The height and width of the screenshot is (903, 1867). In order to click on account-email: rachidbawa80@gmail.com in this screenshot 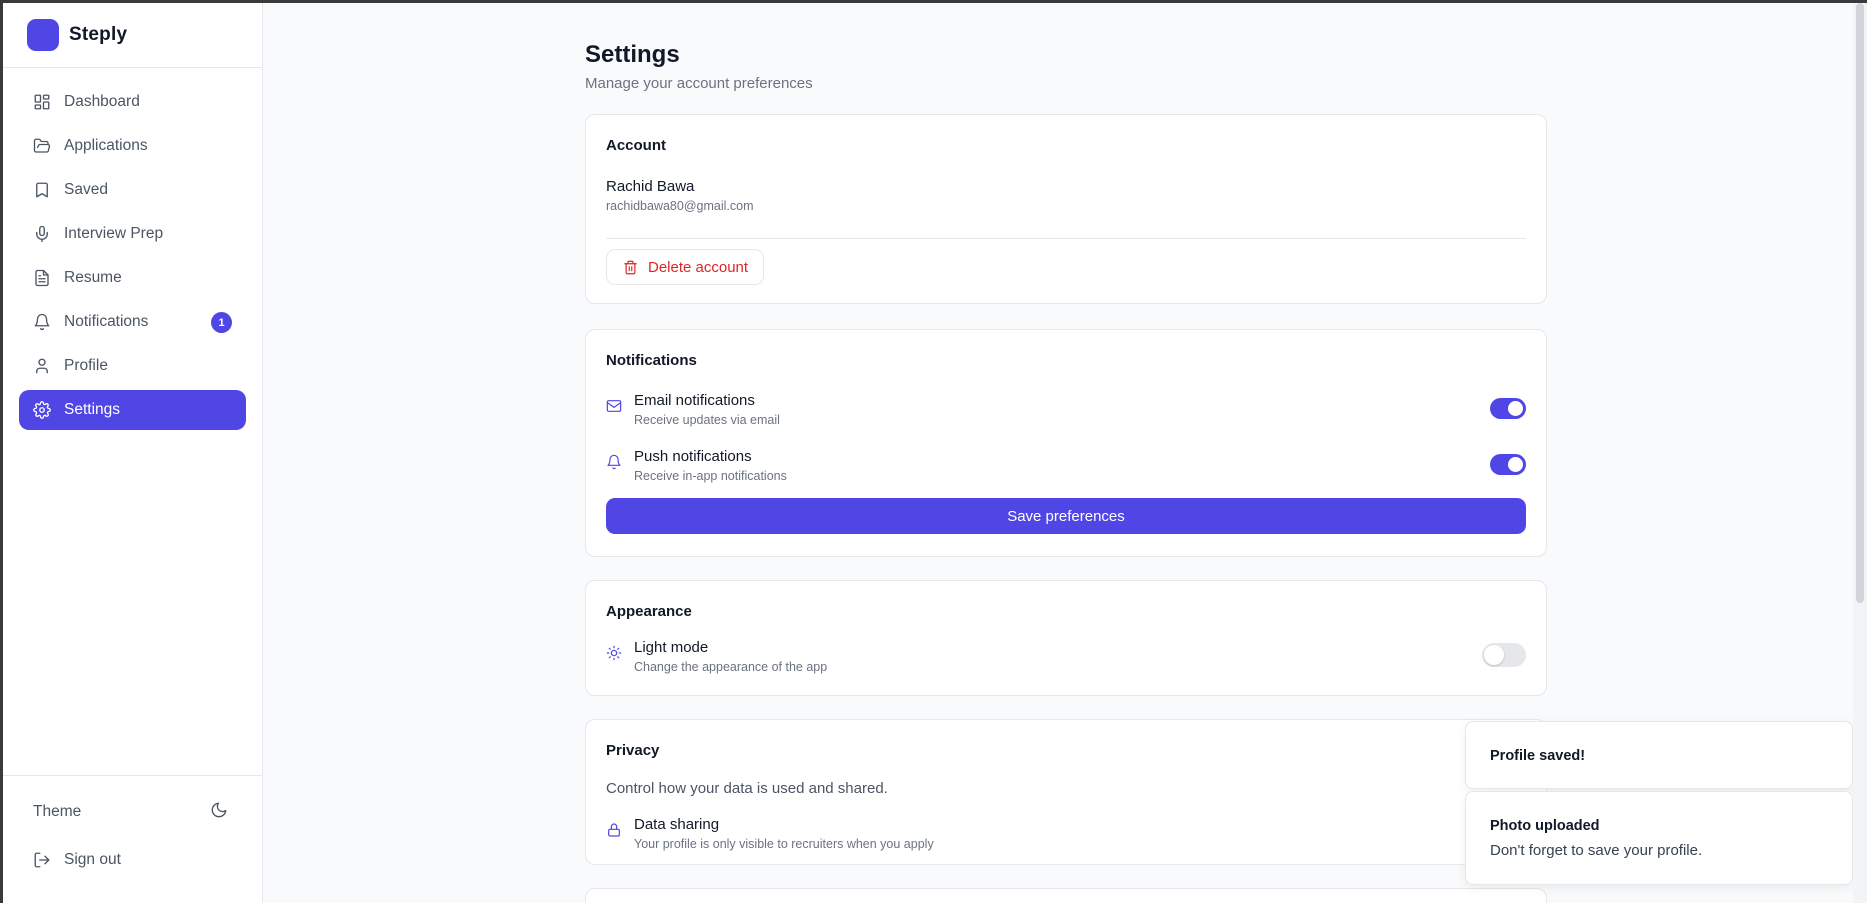, I will do `click(680, 206)`.